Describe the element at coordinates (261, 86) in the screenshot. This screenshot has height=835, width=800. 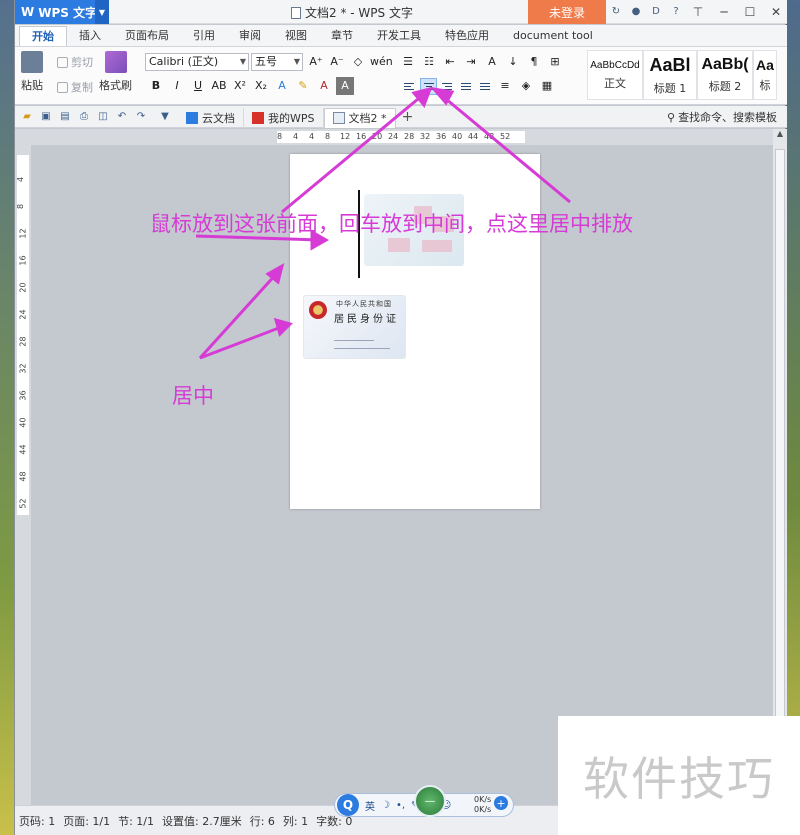
I see `subscript-icon: X₂` at that location.